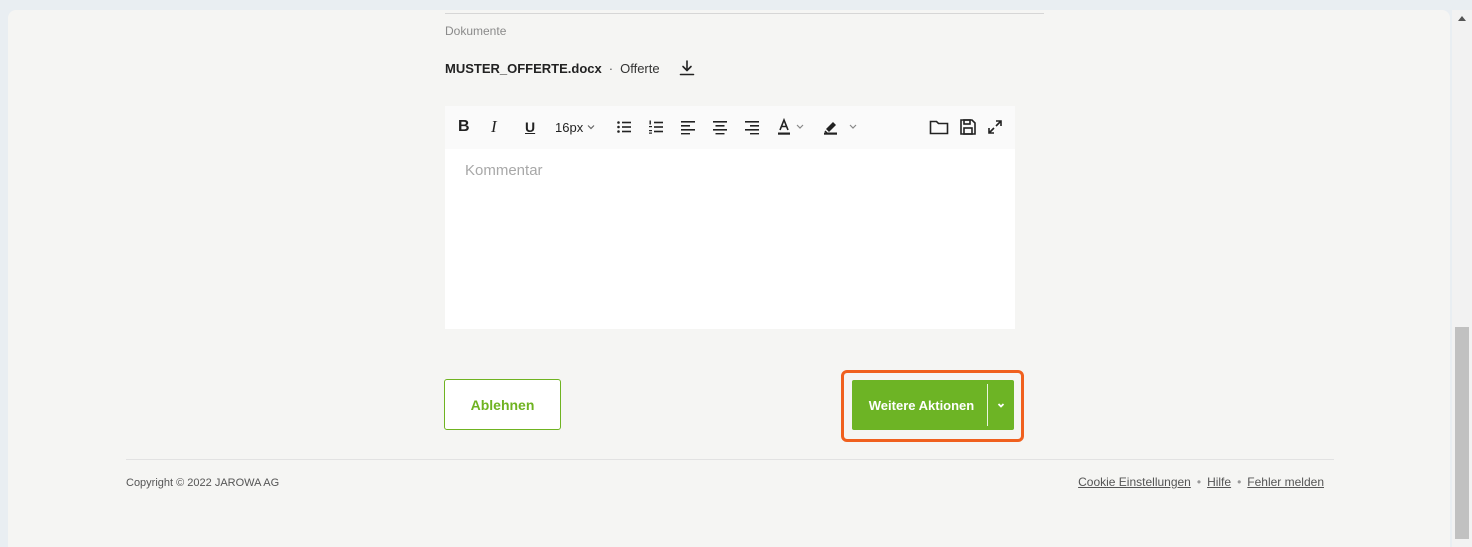 The image size is (1472, 547). Describe the element at coordinates (995, 127) in the screenshot. I see `fullscreen-icon` at that location.